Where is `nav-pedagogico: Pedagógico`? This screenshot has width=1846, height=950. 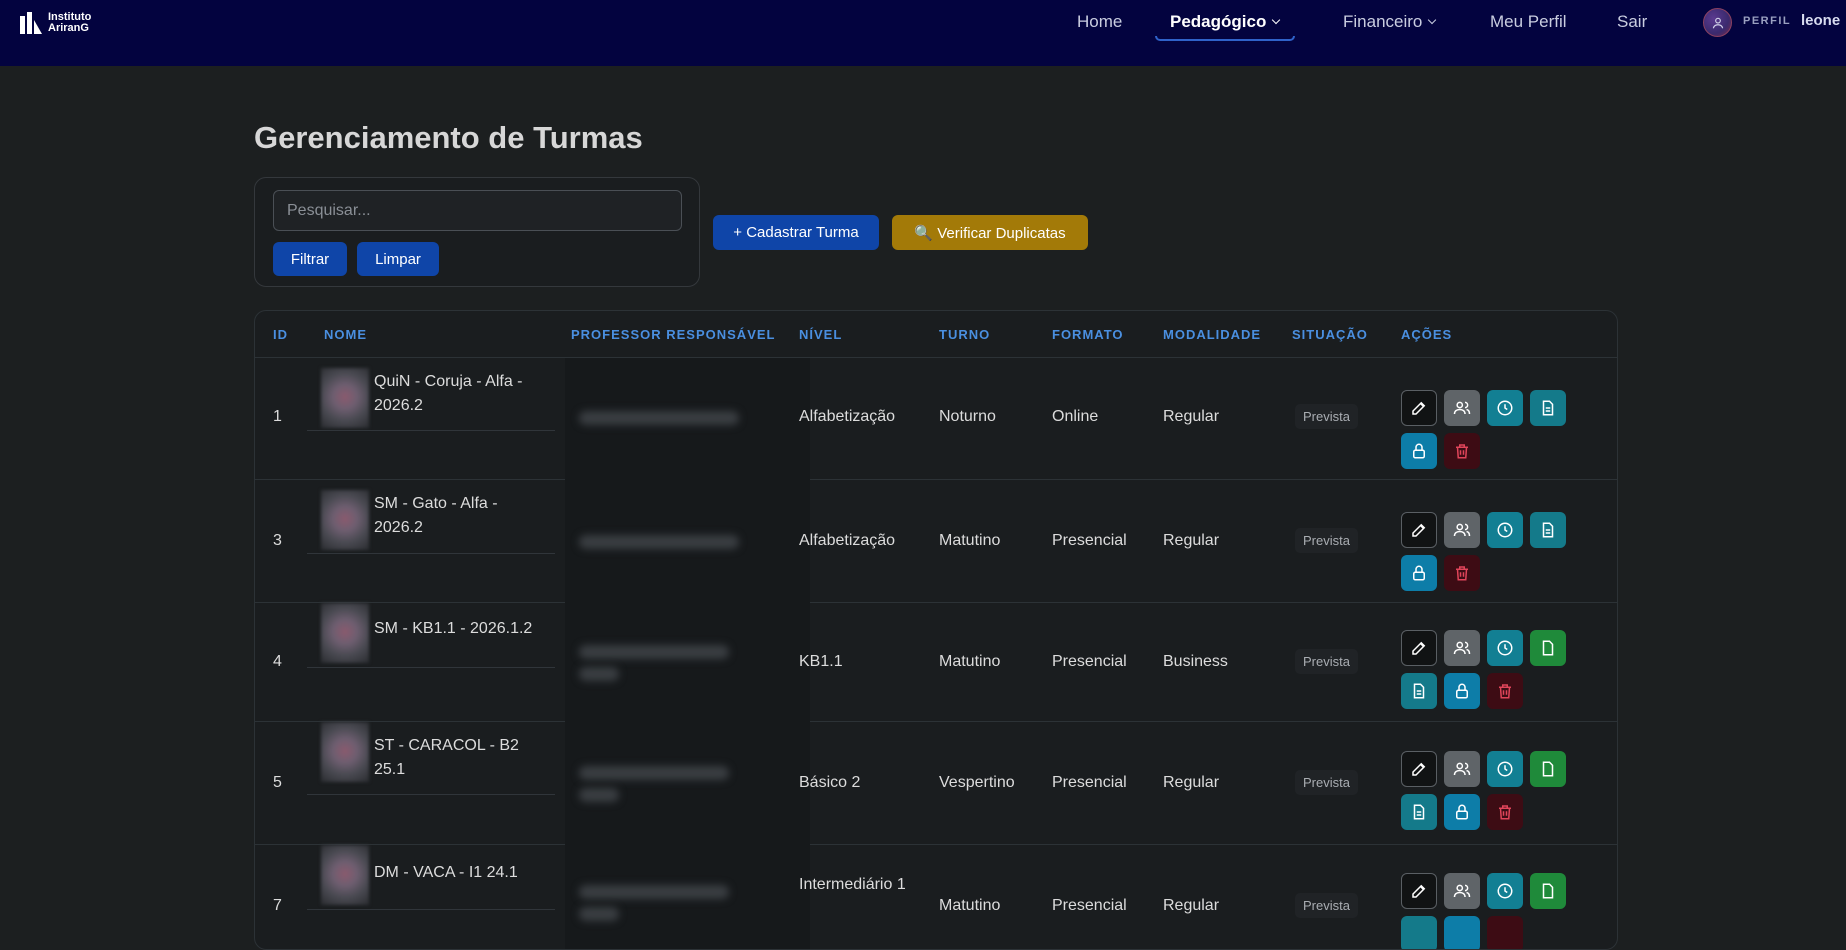
nav-pedagogico: Pedagógico is located at coordinates (1225, 22).